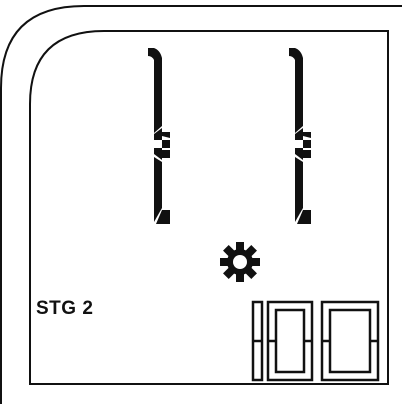 This screenshot has width=402, height=409. I want to click on gear-icon, so click(240, 262).